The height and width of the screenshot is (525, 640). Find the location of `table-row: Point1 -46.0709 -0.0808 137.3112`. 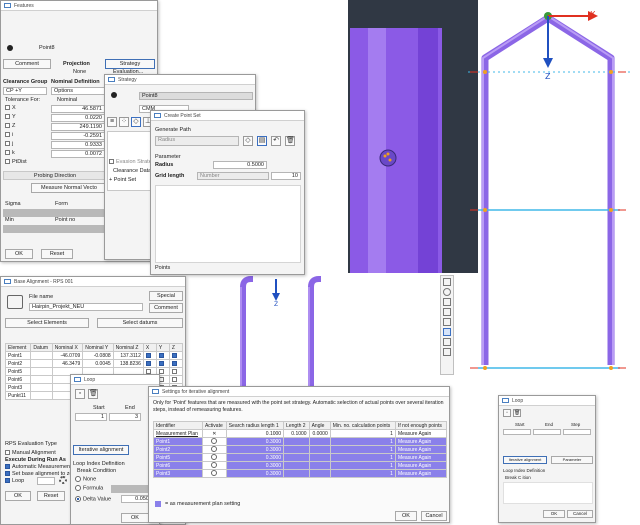

table-row: Point1 -46.0709 -0.0808 137.3112 is located at coordinates (94, 355).